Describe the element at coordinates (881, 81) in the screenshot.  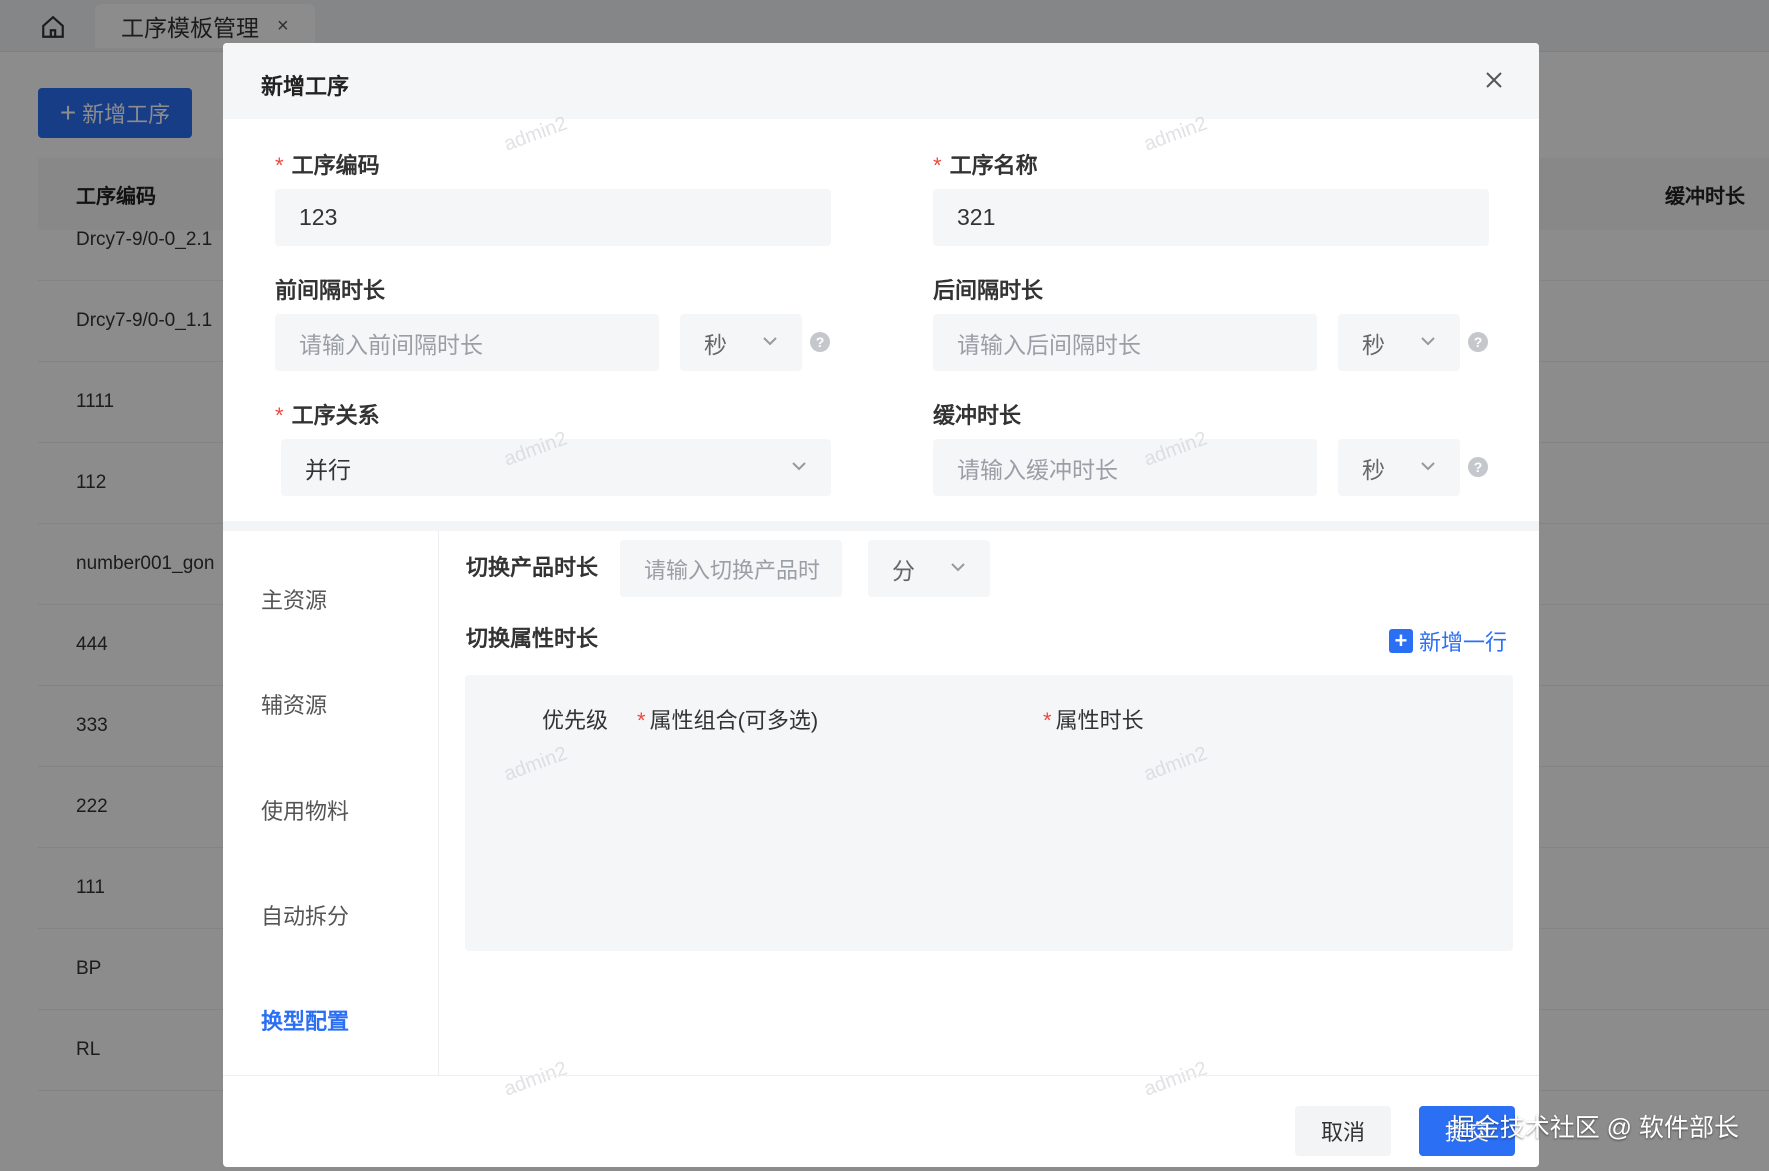
I see `dialog-header: 新增工序` at that location.